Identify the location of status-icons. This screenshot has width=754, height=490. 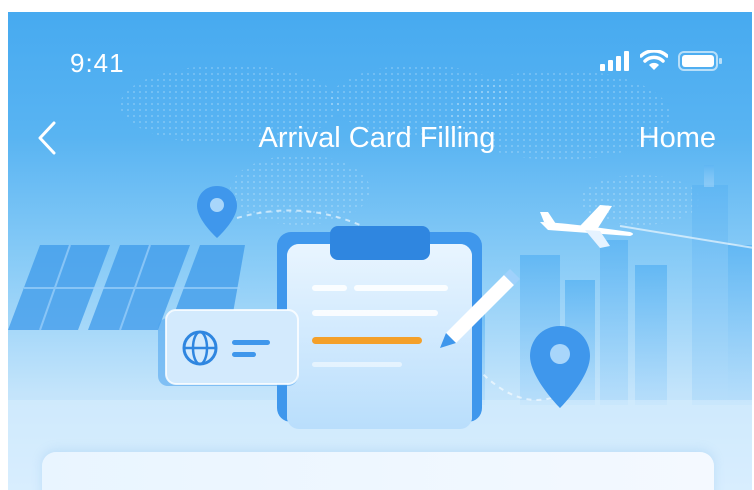
(662, 61).